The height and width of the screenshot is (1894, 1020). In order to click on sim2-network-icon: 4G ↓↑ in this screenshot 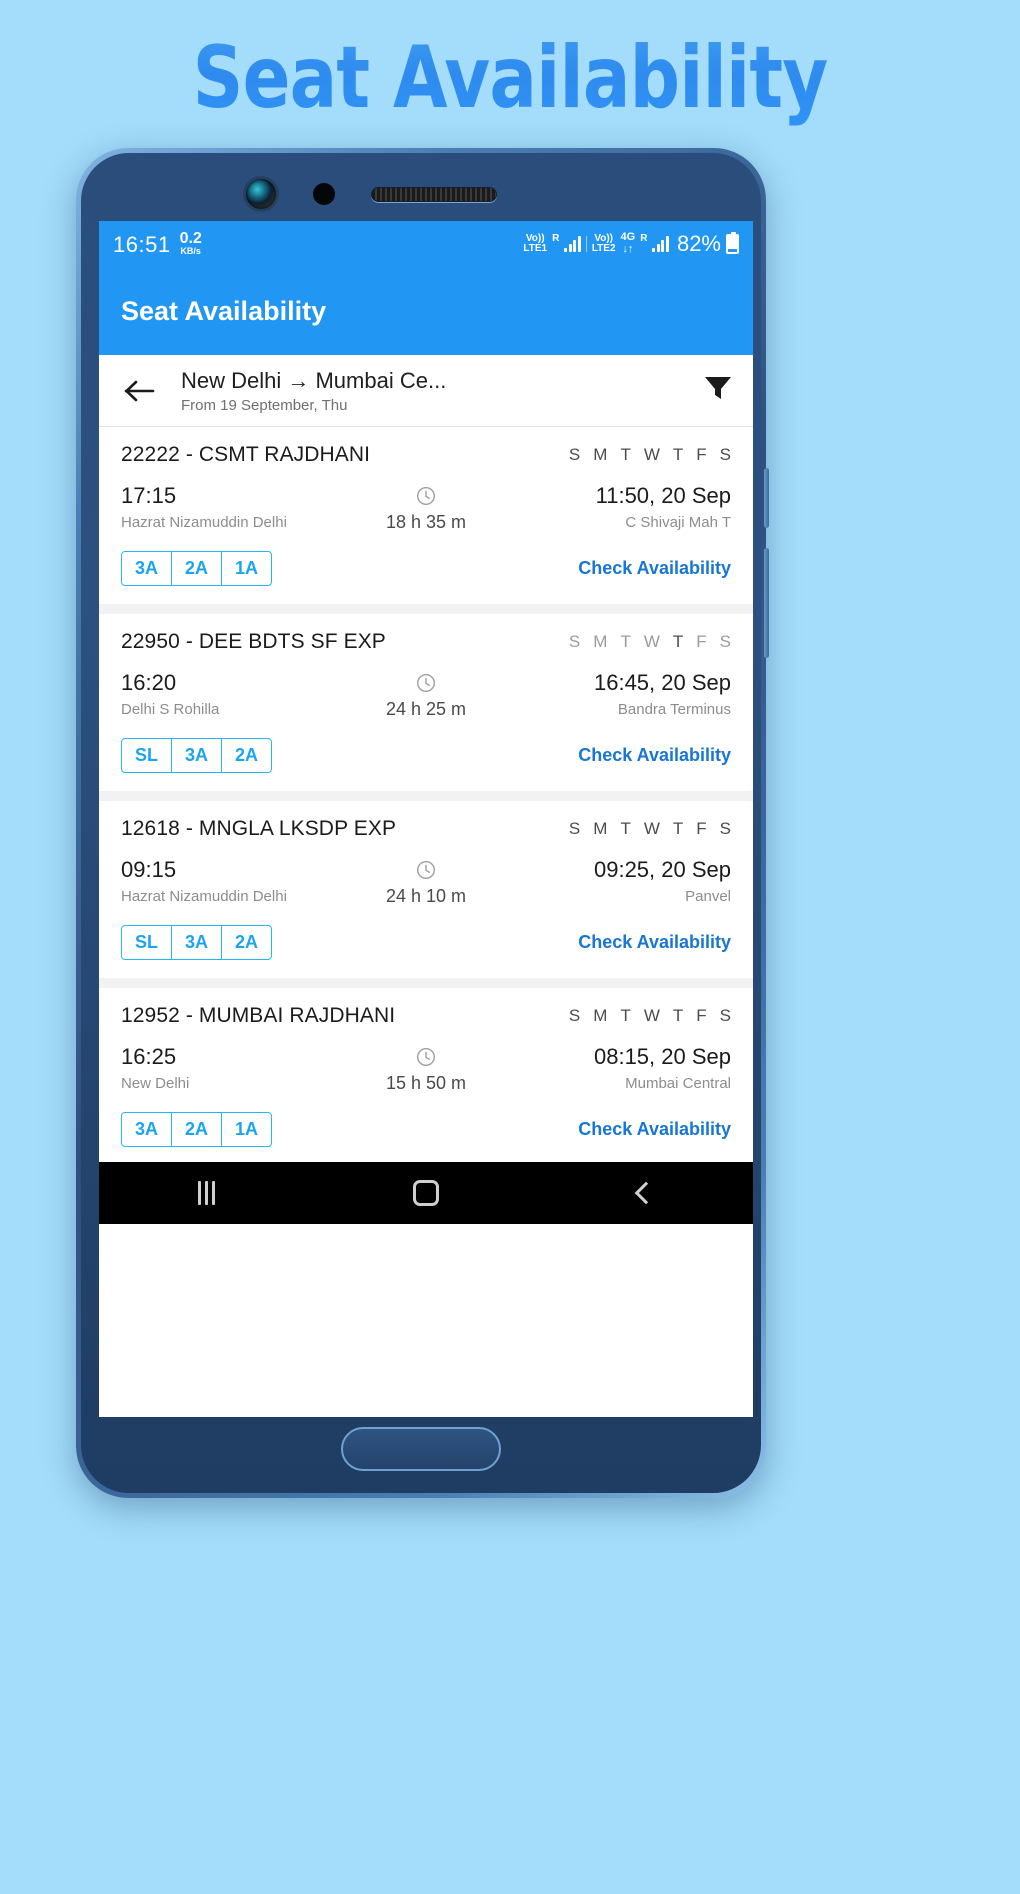, I will do `click(628, 243)`.